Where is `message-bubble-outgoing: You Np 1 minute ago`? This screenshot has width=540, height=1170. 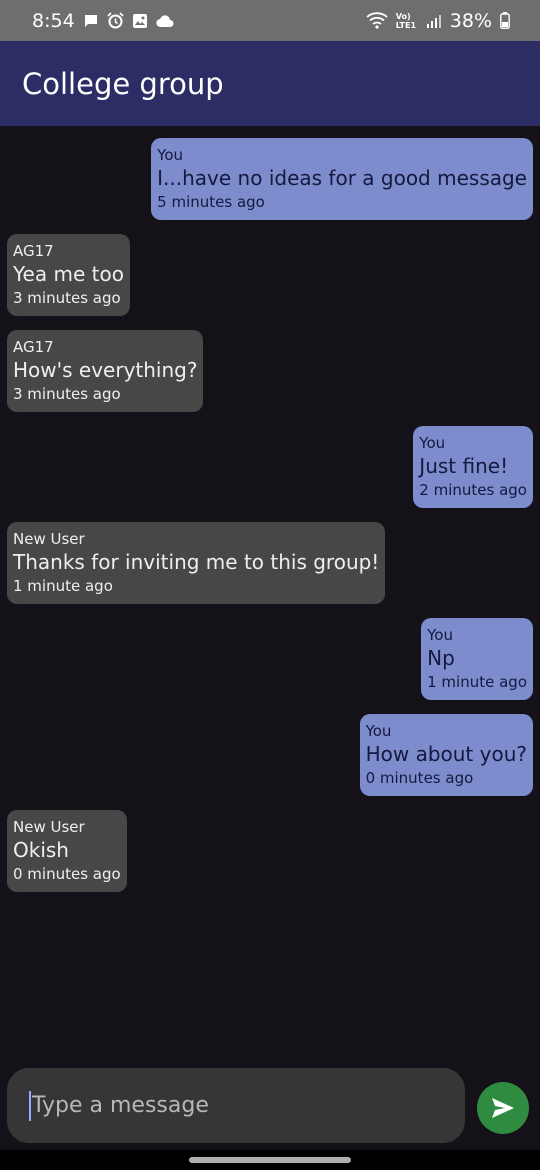
message-bubble-outgoing: You Np 1 minute ago is located at coordinates (477, 659).